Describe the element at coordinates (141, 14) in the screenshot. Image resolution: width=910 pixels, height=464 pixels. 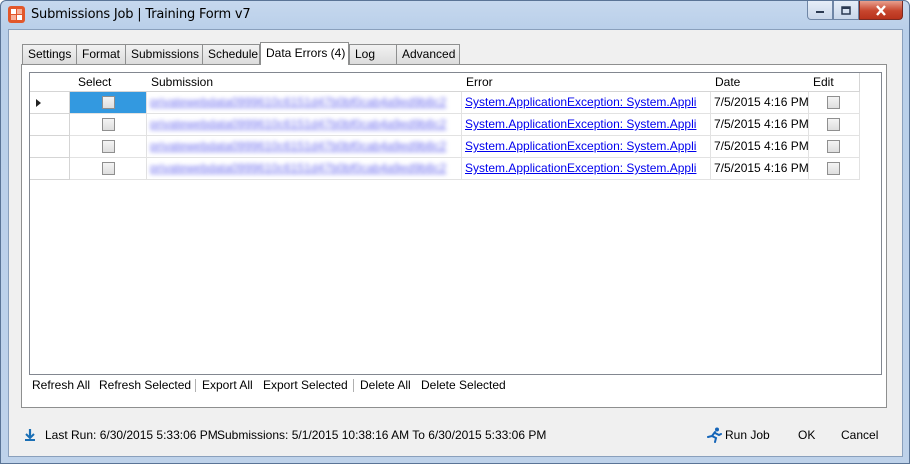
I see `window-title: Submissions Job | Training Form v7` at that location.